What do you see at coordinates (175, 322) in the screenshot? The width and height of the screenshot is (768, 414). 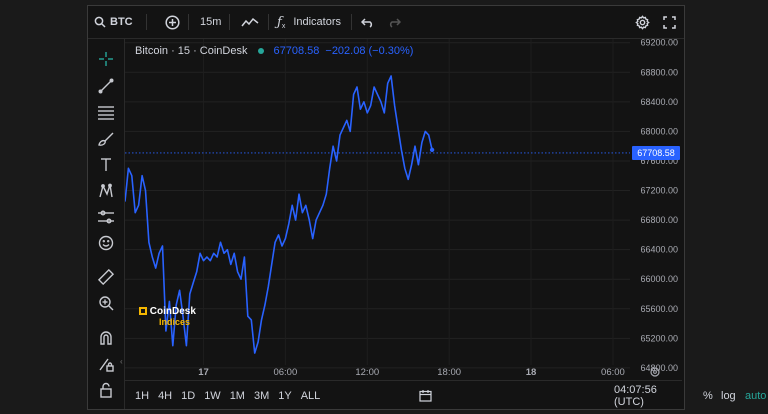 I see `logo-line2: Indices` at bounding box center [175, 322].